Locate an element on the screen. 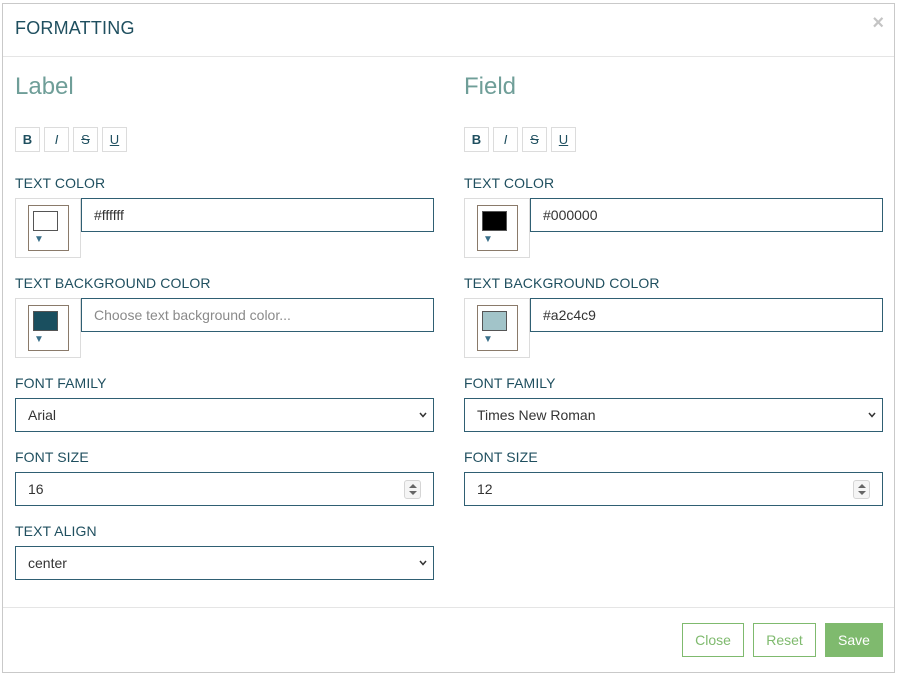 The height and width of the screenshot is (676, 898). label-font-family-value: Arial is located at coordinates (42, 415).